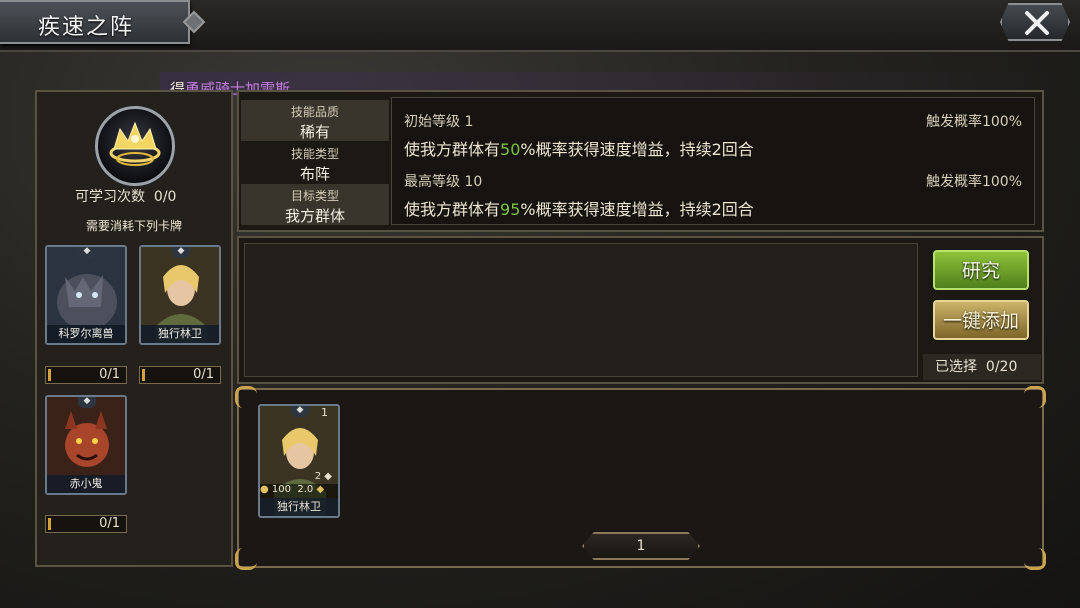  Describe the element at coordinates (264, 489) in the screenshot. I see `leadership-icon: ●` at that location.